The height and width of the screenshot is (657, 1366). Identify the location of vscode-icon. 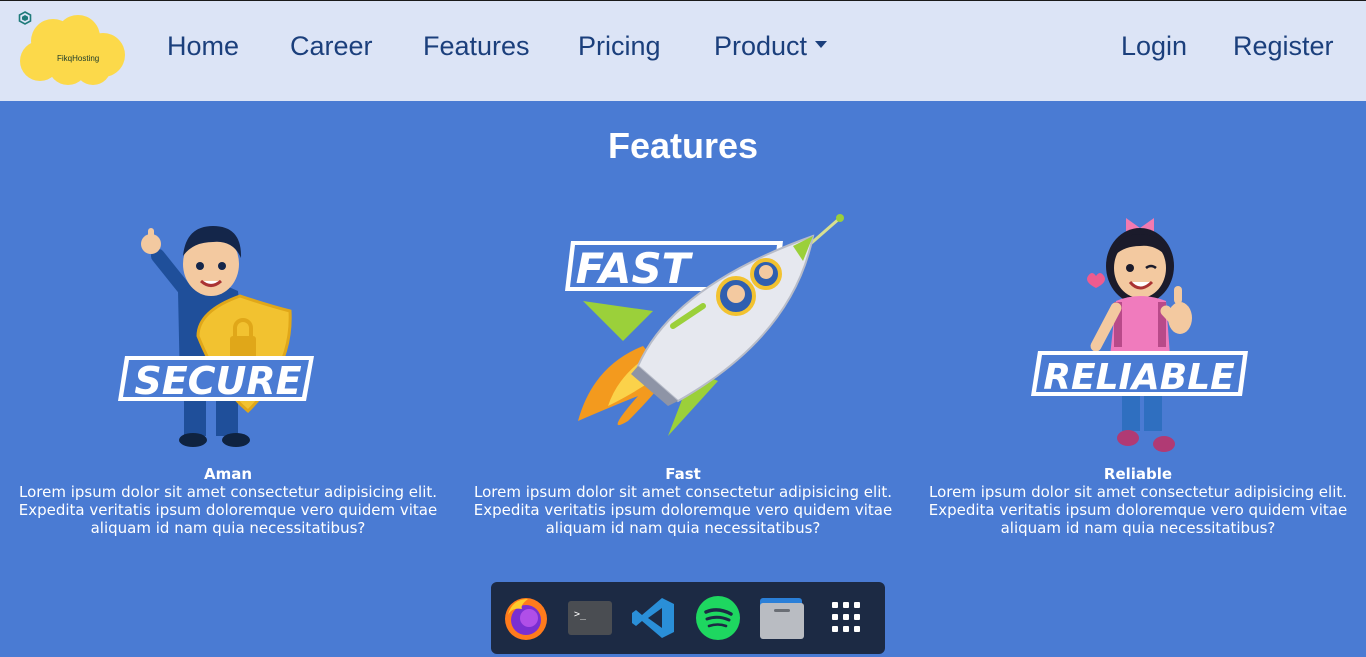
(654, 618).